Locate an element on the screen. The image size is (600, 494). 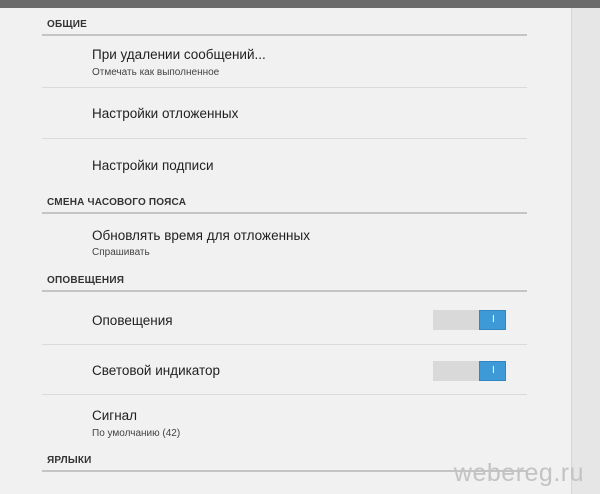
notifications-toggle-thumb: I is located at coordinates (492, 320).